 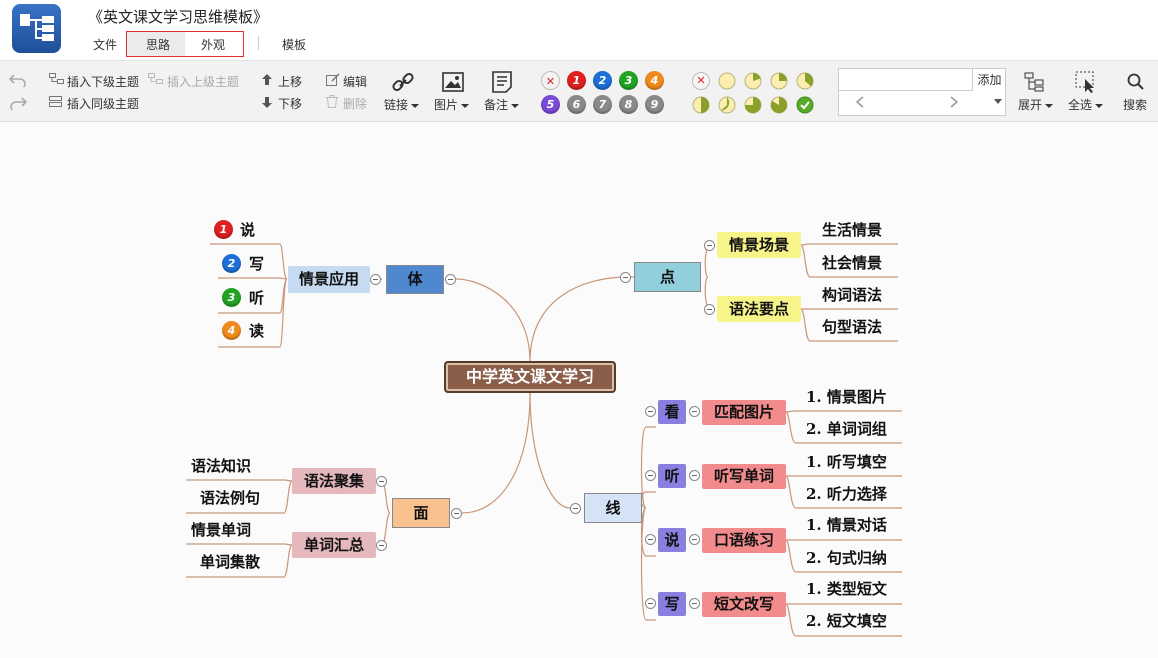 I want to click on leaf-goucí-yufa: 构词语法, so click(x=852, y=294).